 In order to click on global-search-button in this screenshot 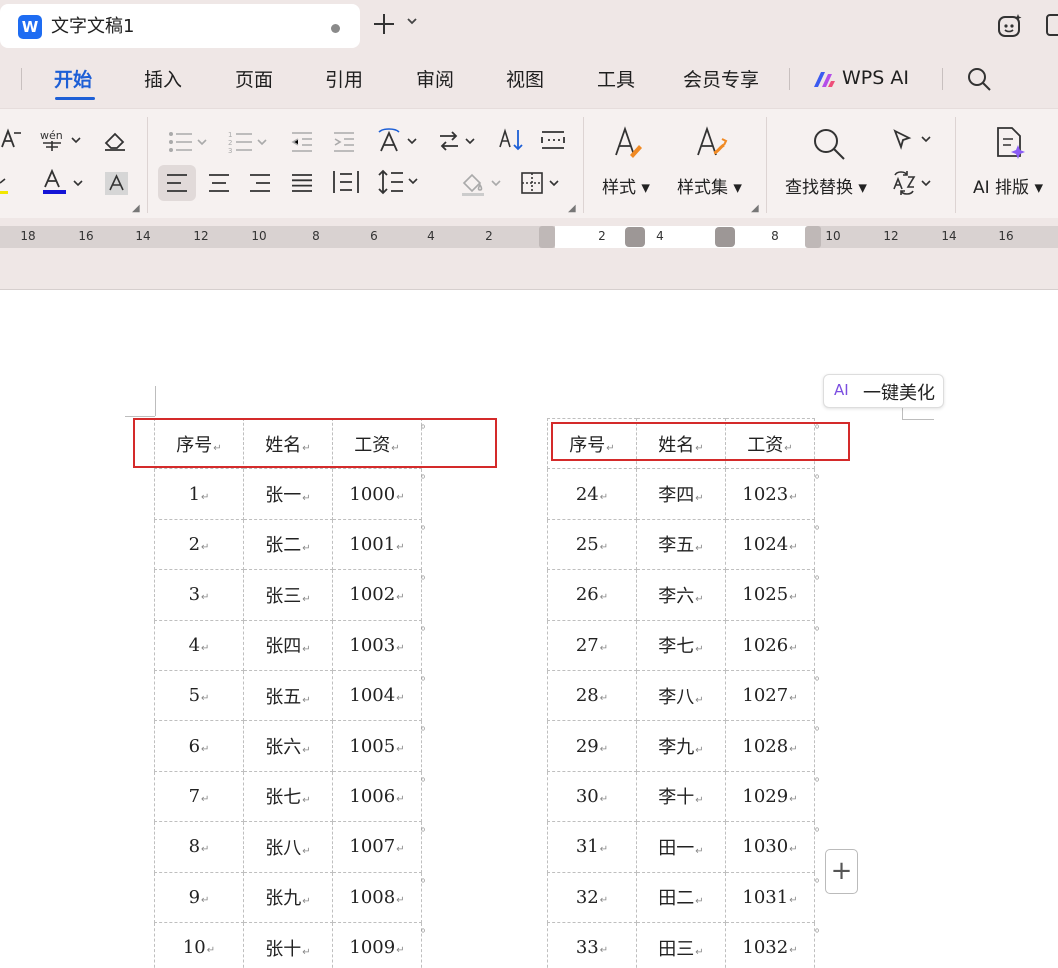, I will do `click(979, 79)`.